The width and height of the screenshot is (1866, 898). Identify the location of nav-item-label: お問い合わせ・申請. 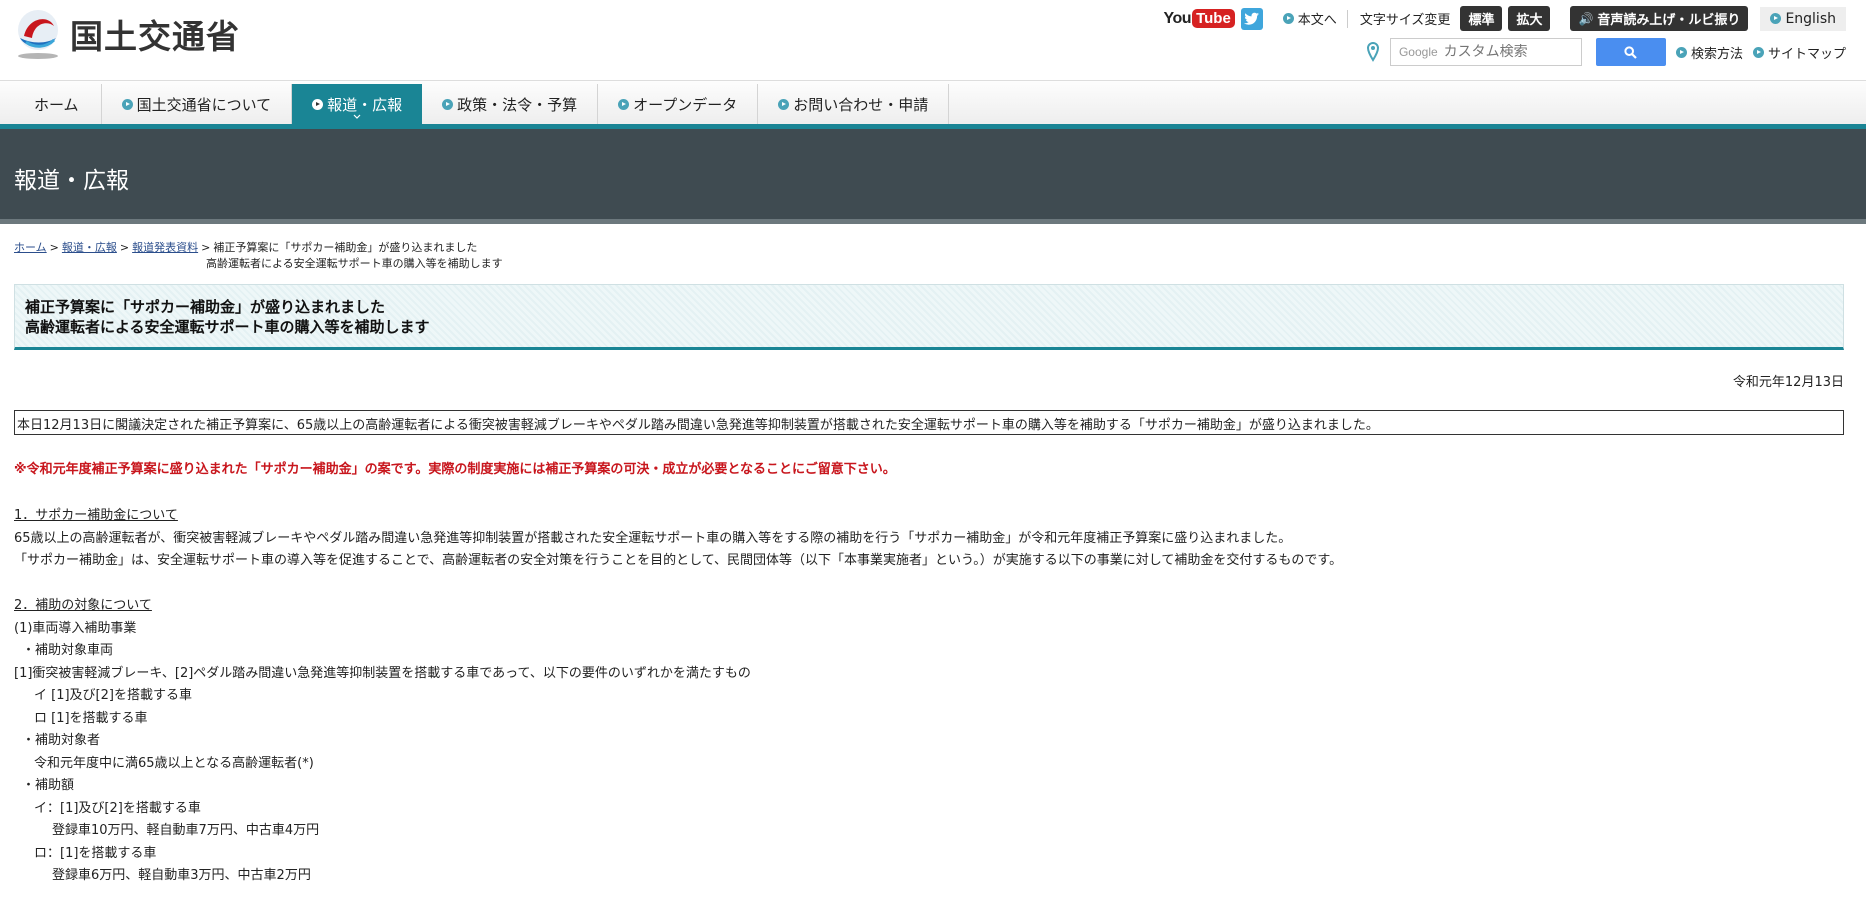
(861, 105).